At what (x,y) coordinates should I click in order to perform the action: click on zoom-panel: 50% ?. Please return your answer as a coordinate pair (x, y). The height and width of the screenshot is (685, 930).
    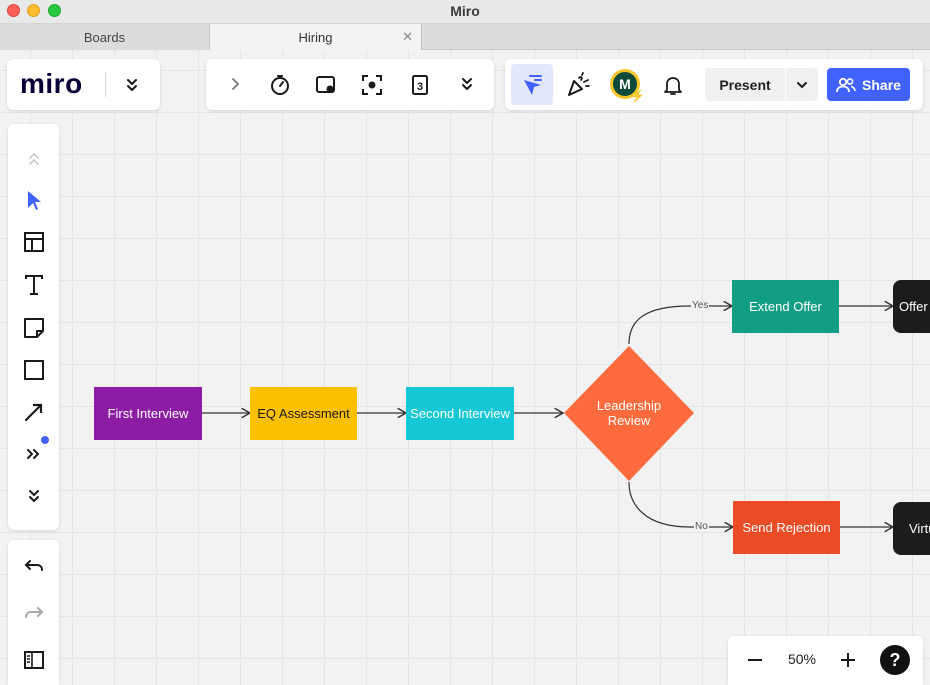
    Looking at the image, I should click on (825, 660).